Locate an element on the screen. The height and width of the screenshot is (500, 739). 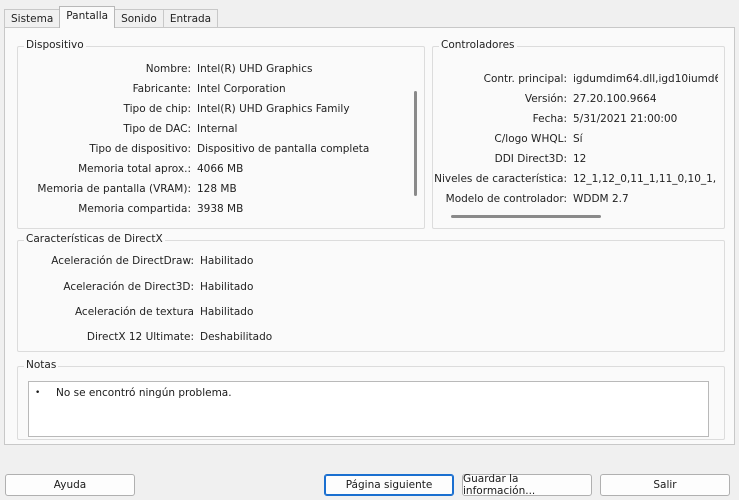
help-button: Ayuda is located at coordinates (70, 485).